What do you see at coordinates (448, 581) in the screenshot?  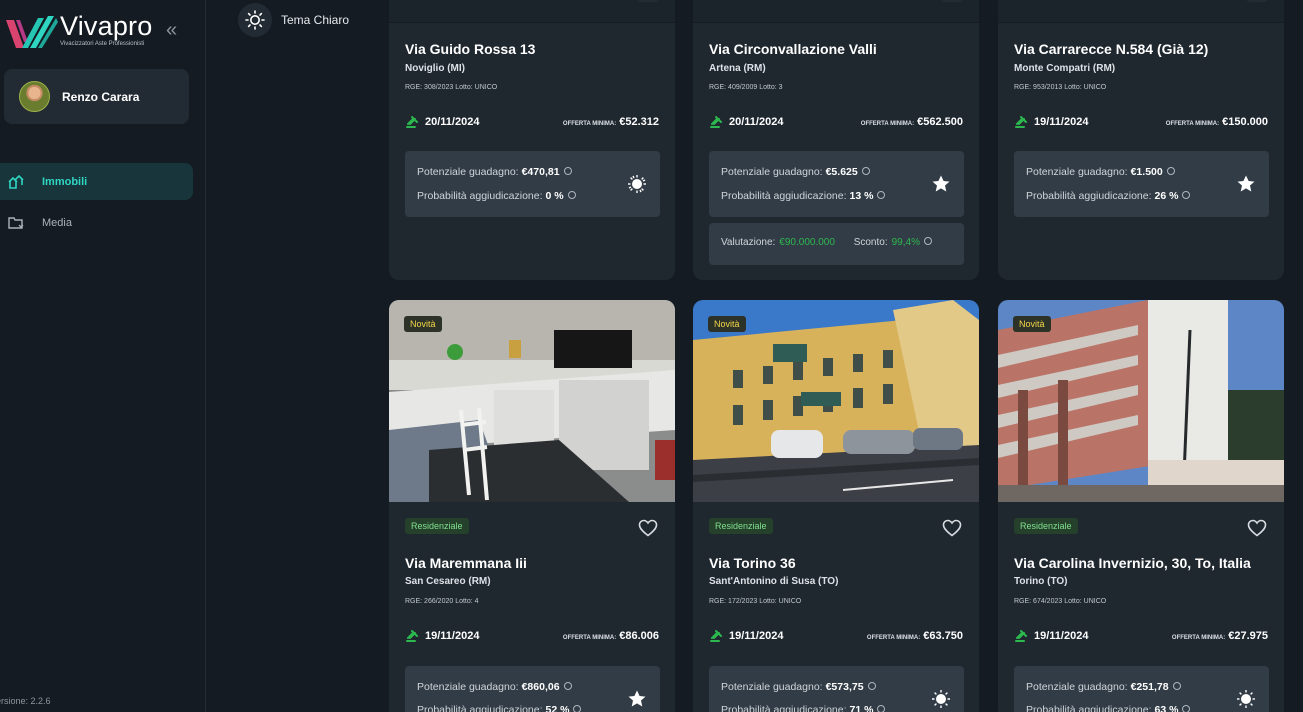 I see `property-city: San Cesareo (RM)` at bounding box center [448, 581].